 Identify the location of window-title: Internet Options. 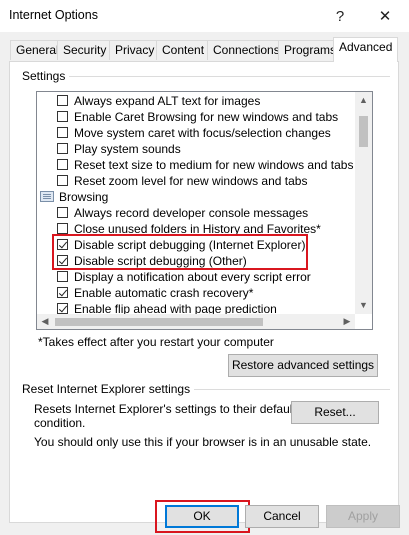
(53, 15).